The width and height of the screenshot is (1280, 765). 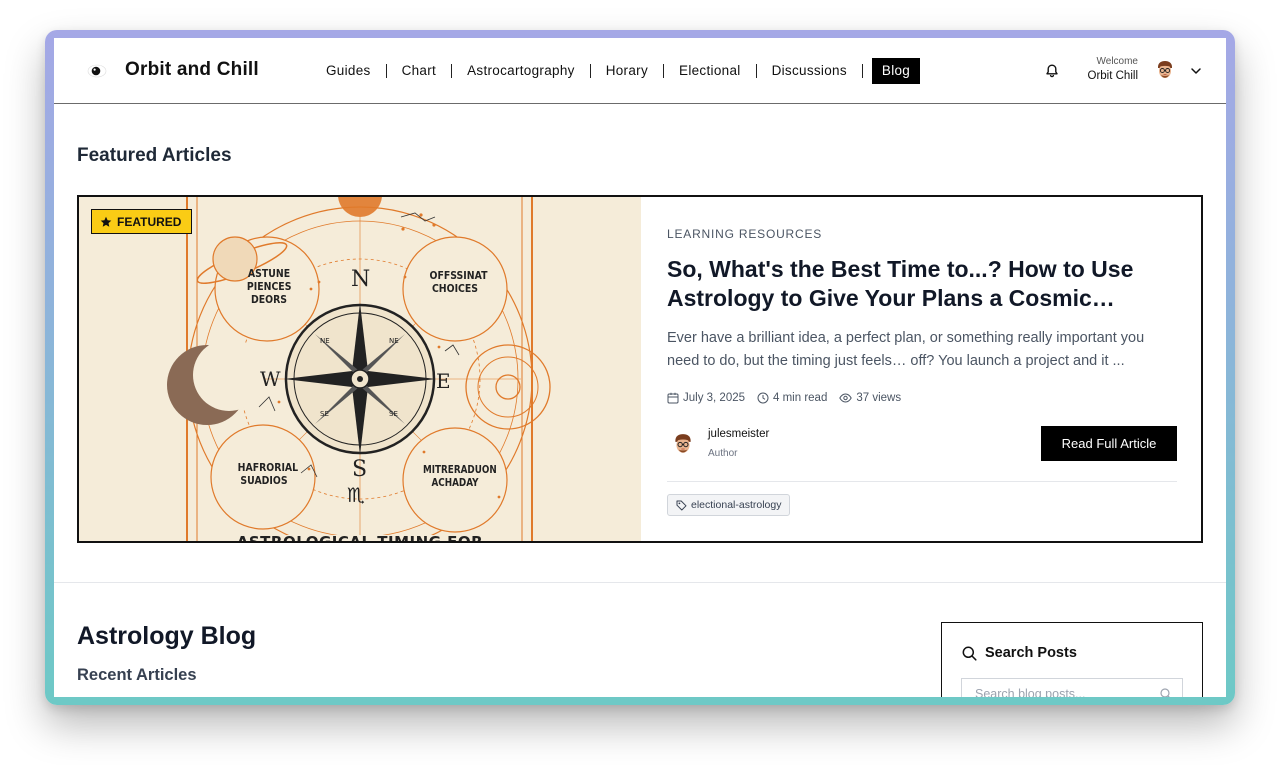 I want to click on author-role: Author, so click(x=723, y=453).